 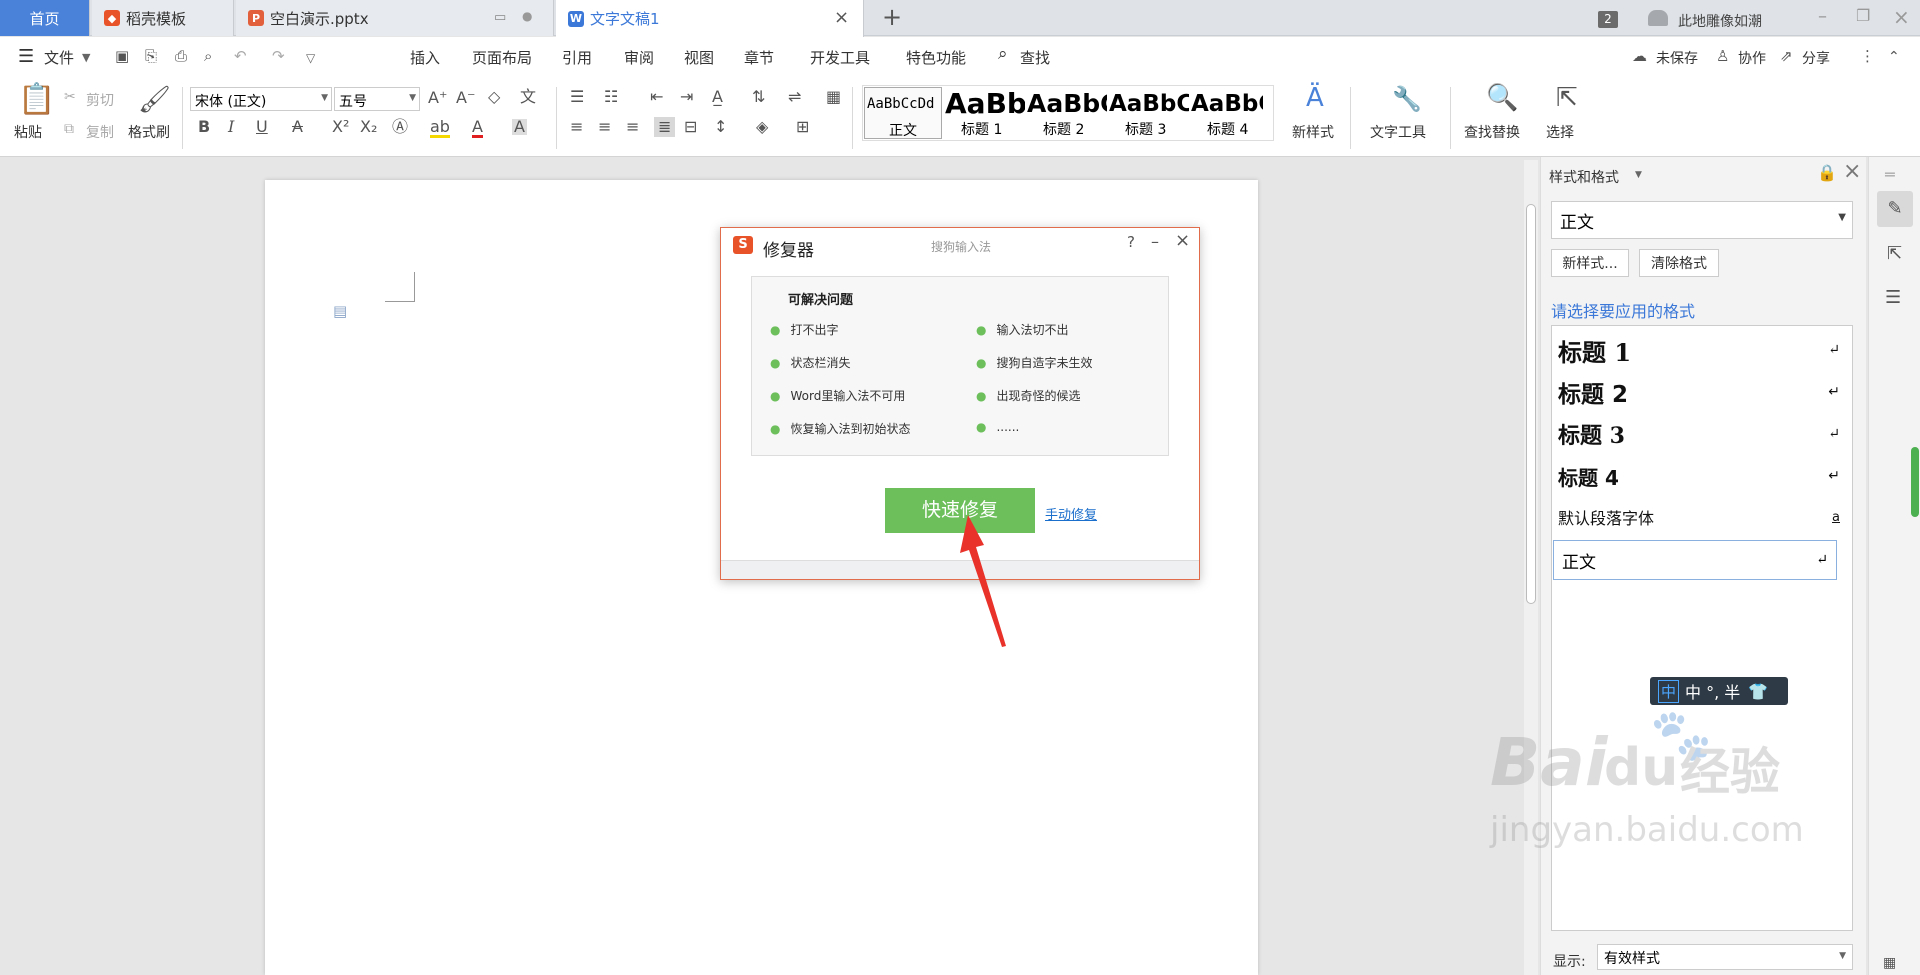 I want to click on line-spacing-icon: ↕, so click(x=720, y=127).